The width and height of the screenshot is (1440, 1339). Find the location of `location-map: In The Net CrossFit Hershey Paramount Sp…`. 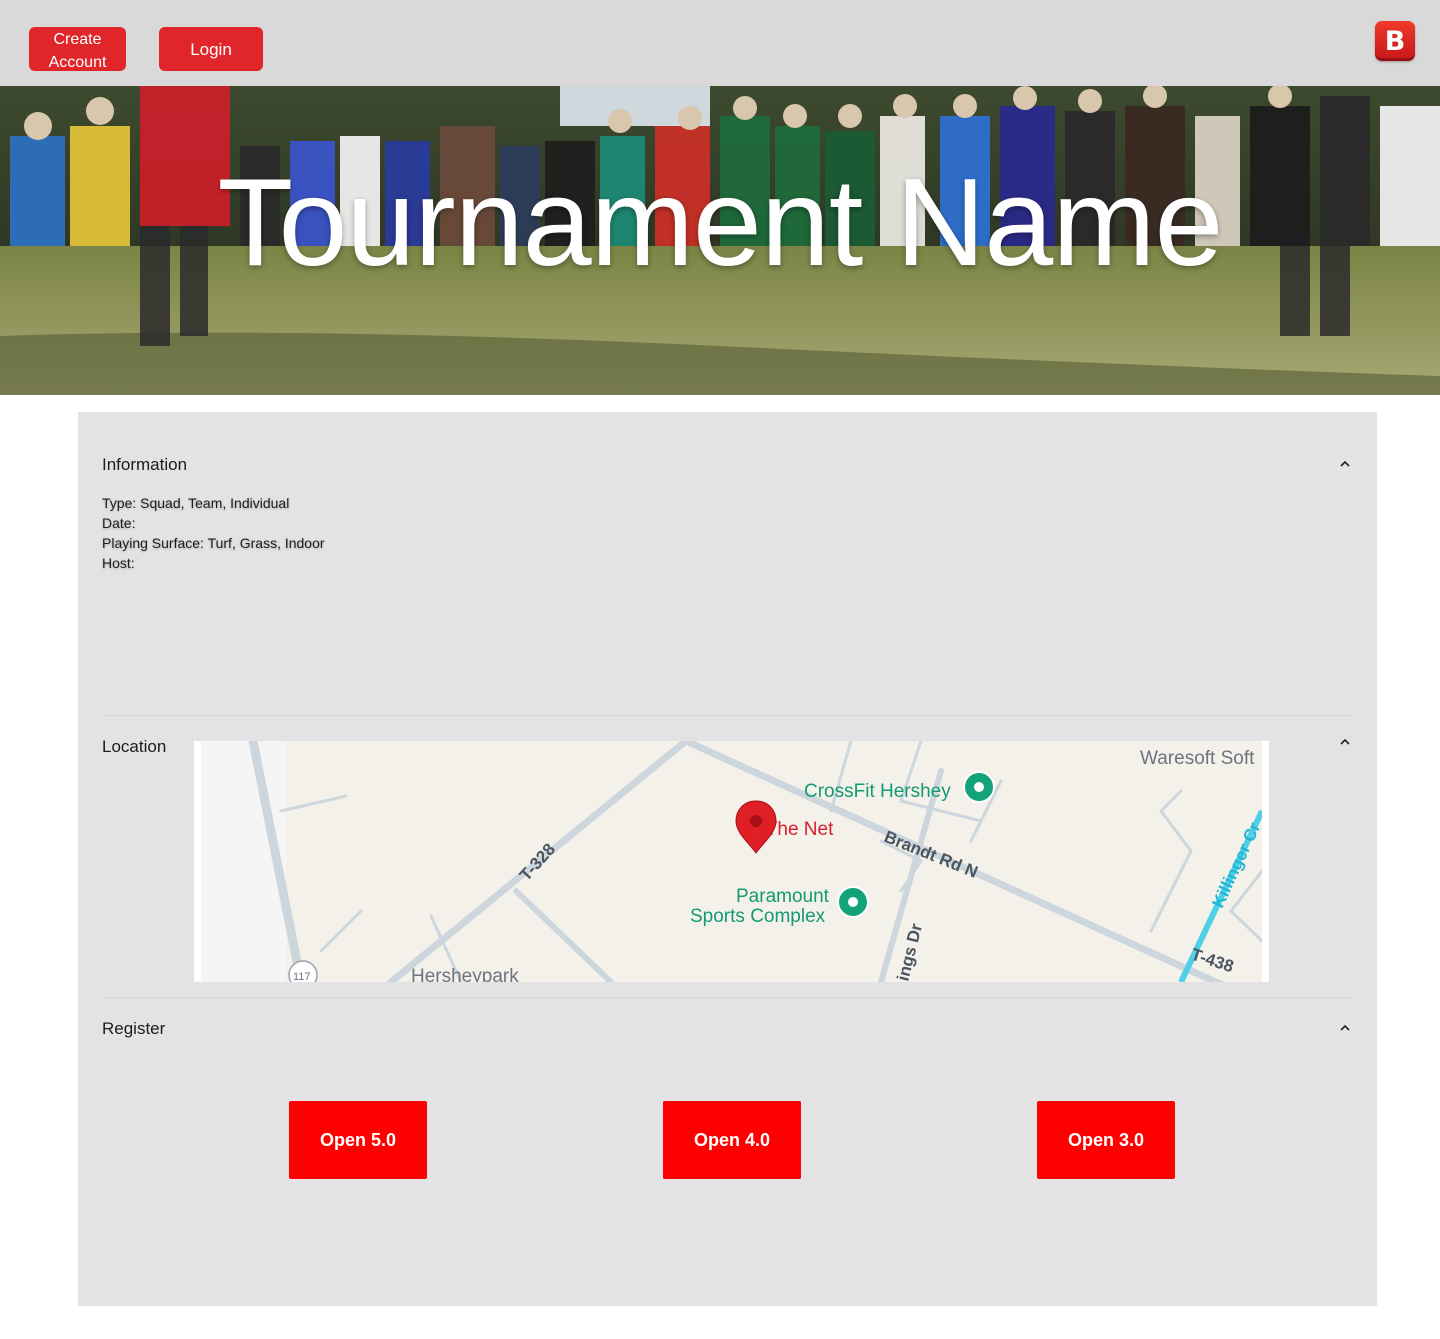

location-map: In The Net CrossFit Hershey Paramount Sp… is located at coordinates (731, 861).